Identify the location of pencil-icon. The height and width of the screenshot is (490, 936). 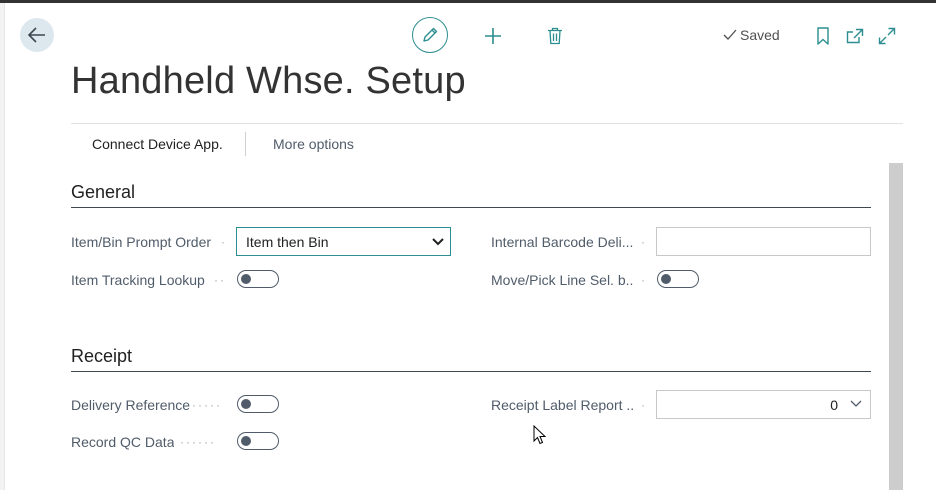
(430, 34).